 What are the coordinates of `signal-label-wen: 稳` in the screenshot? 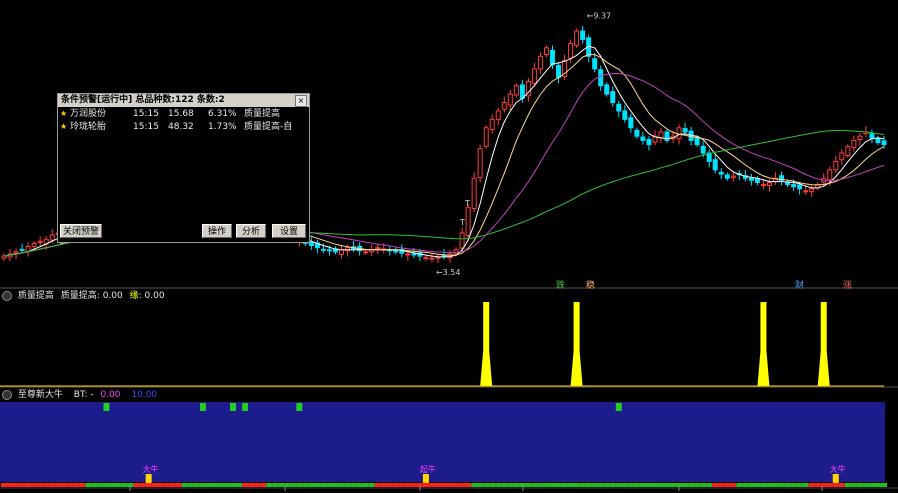 It's located at (591, 286).